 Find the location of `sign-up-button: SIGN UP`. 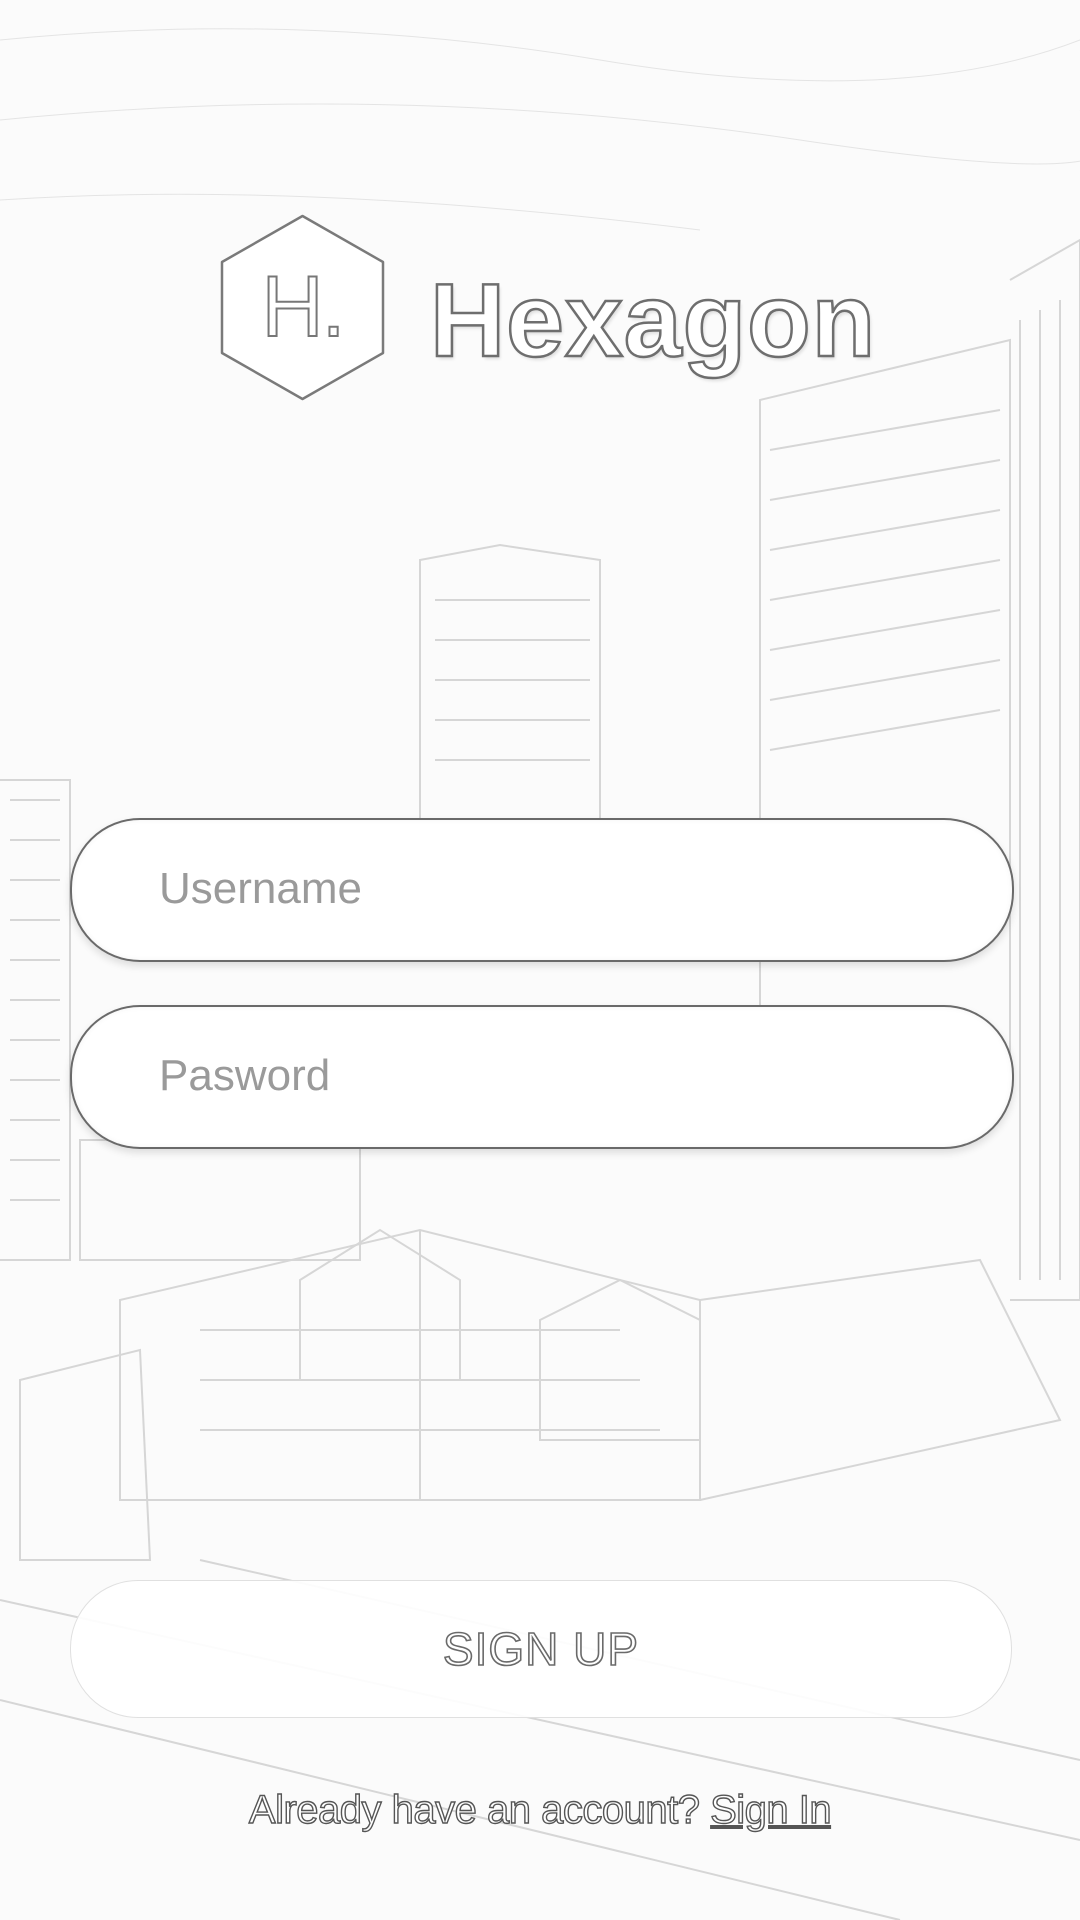

sign-up-button: SIGN UP is located at coordinates (541, 1649).